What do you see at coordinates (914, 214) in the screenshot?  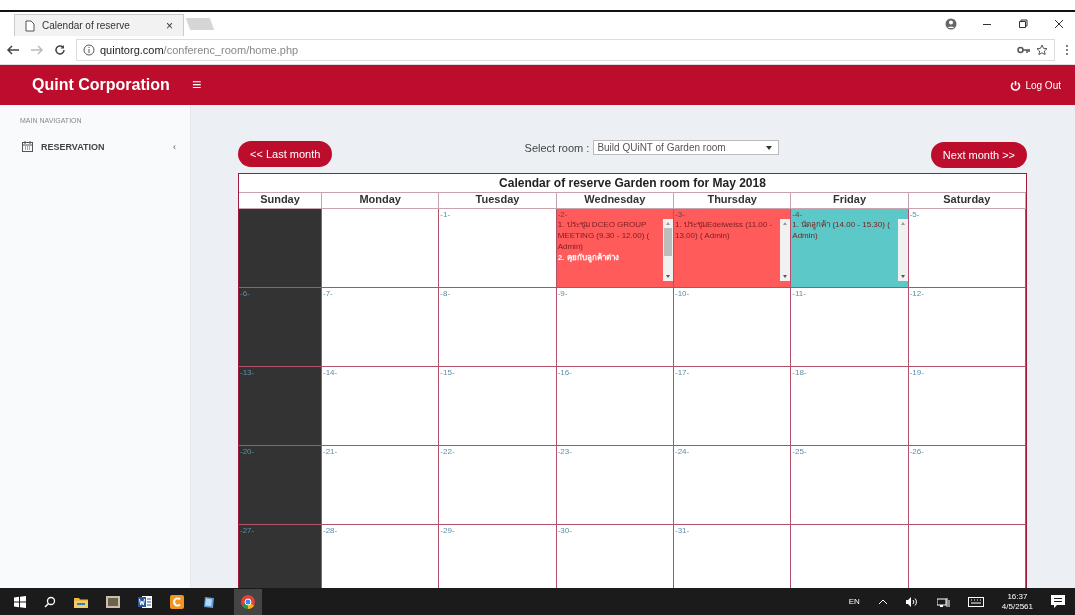 I see `day-number: -5-` at bounding box center [914, 214].